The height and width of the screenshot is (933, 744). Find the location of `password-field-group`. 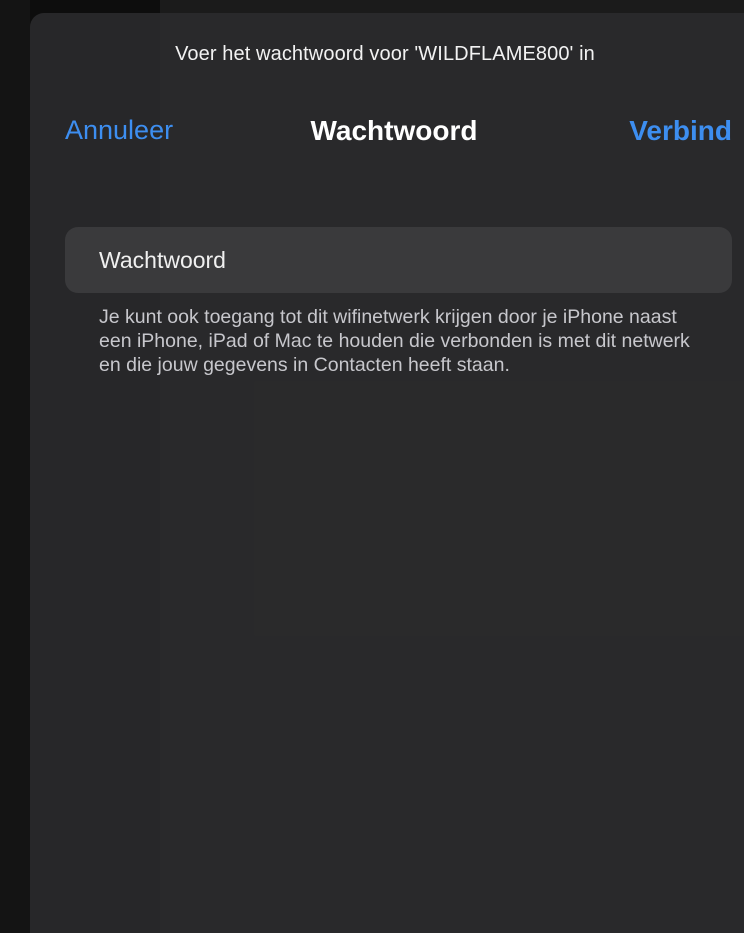

password-field-group is located at coordinates (398, 260).